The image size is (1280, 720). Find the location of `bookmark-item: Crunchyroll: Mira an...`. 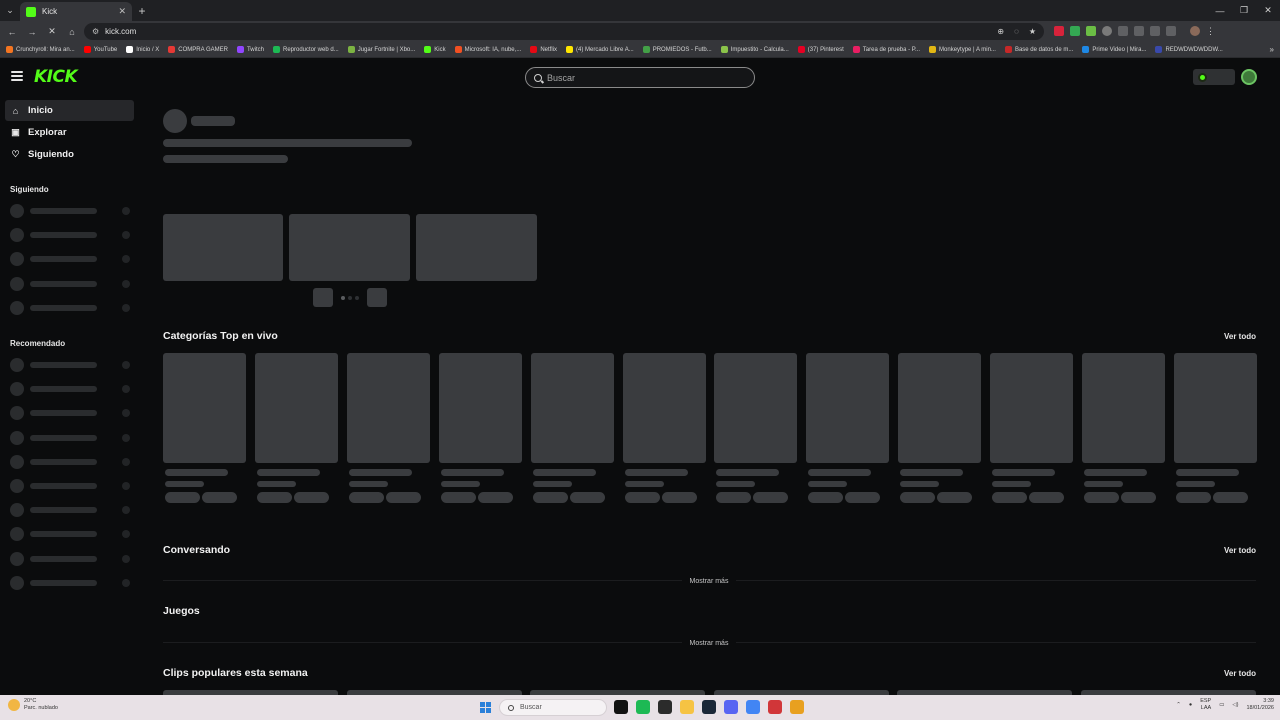

bookmark-item: Crunchyroll: Mira an... is located at coordinates (40, 49).